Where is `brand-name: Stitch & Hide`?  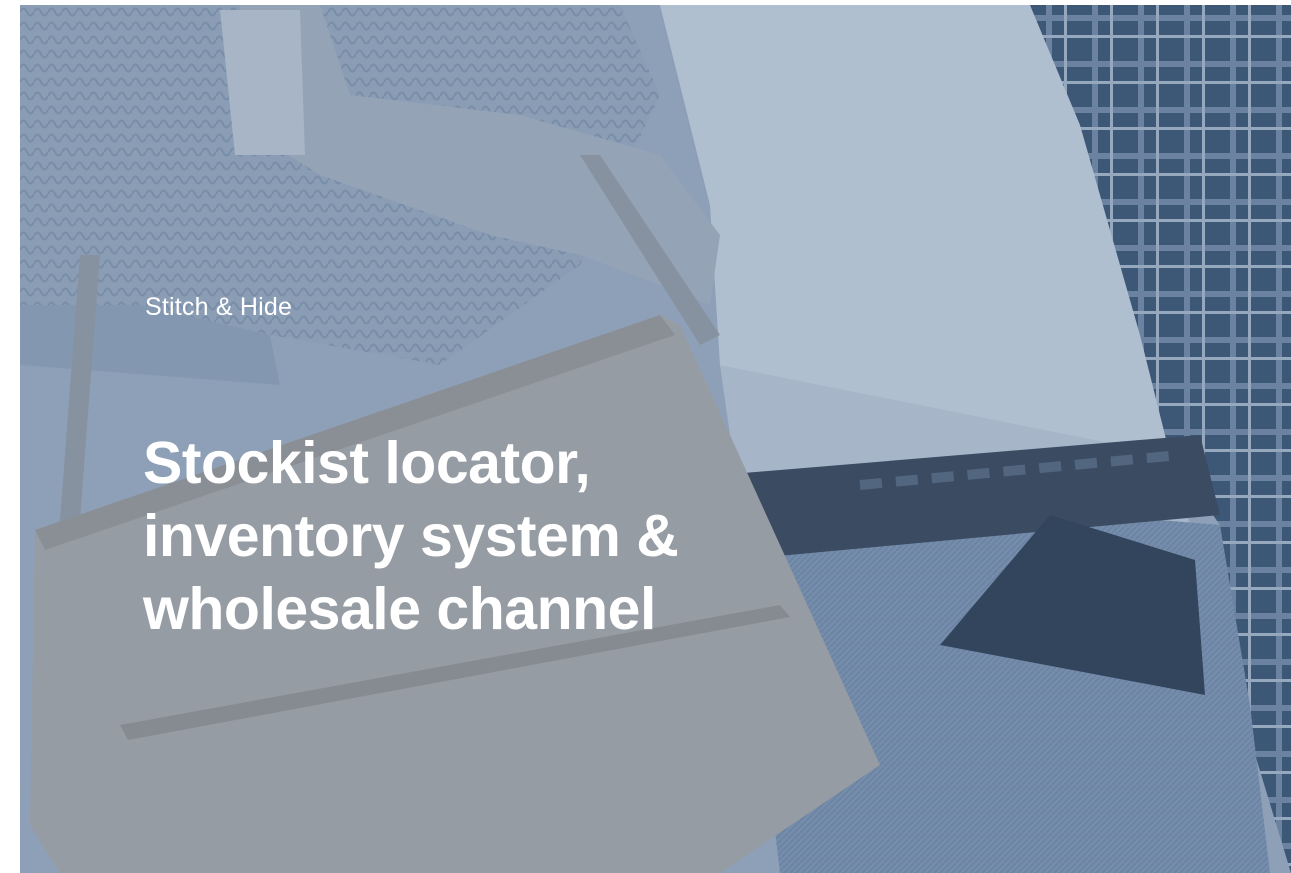
brand-name: Stitch & Hide is located at coordinates (219, 307).